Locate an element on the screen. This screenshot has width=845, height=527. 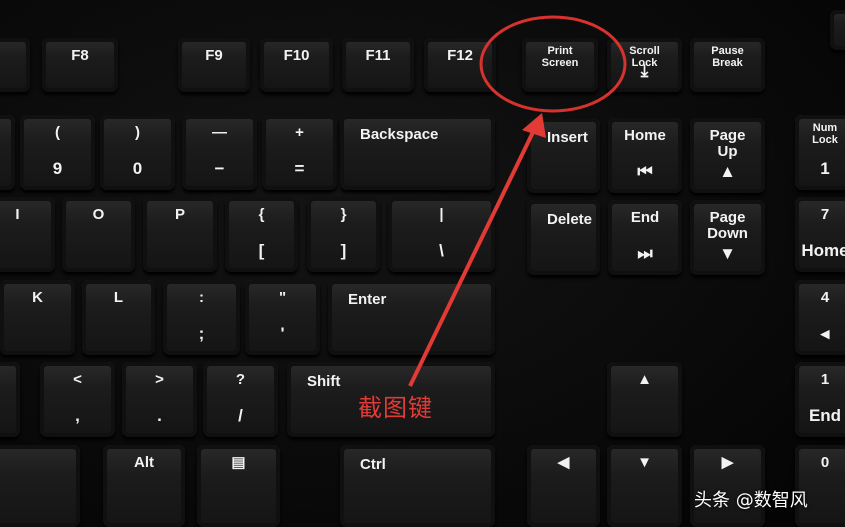
annotation-label: 截图键 is located at coordinates (395, 408).